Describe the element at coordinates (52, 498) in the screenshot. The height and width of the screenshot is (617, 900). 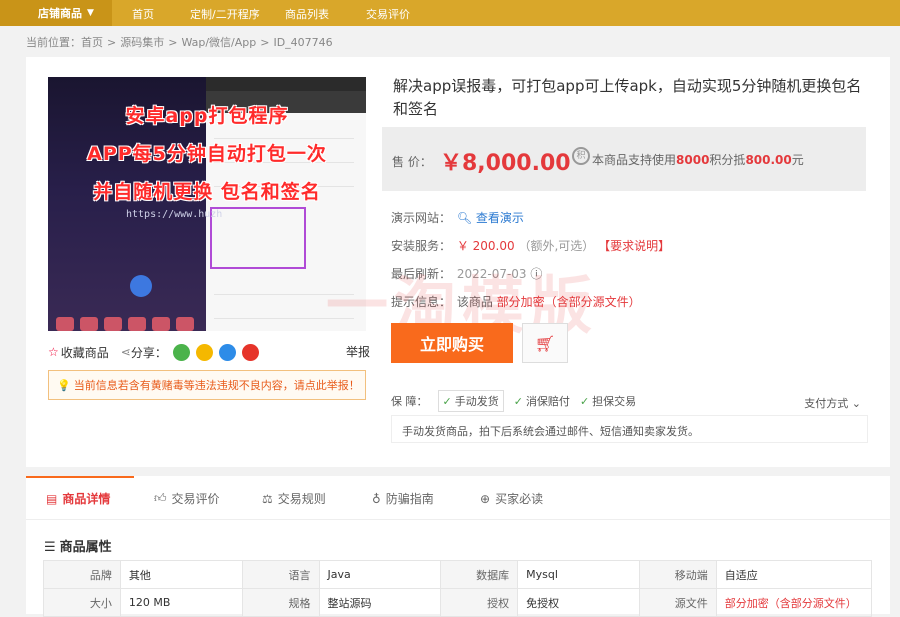
I see `document-icon: ▤` at that location.